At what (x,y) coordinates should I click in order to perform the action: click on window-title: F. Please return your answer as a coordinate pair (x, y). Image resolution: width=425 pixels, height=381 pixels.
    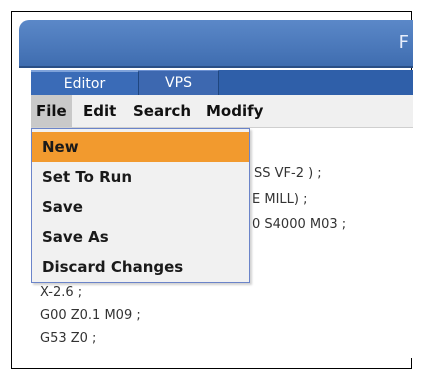
    Looking at the image, I should click on (403, 42).